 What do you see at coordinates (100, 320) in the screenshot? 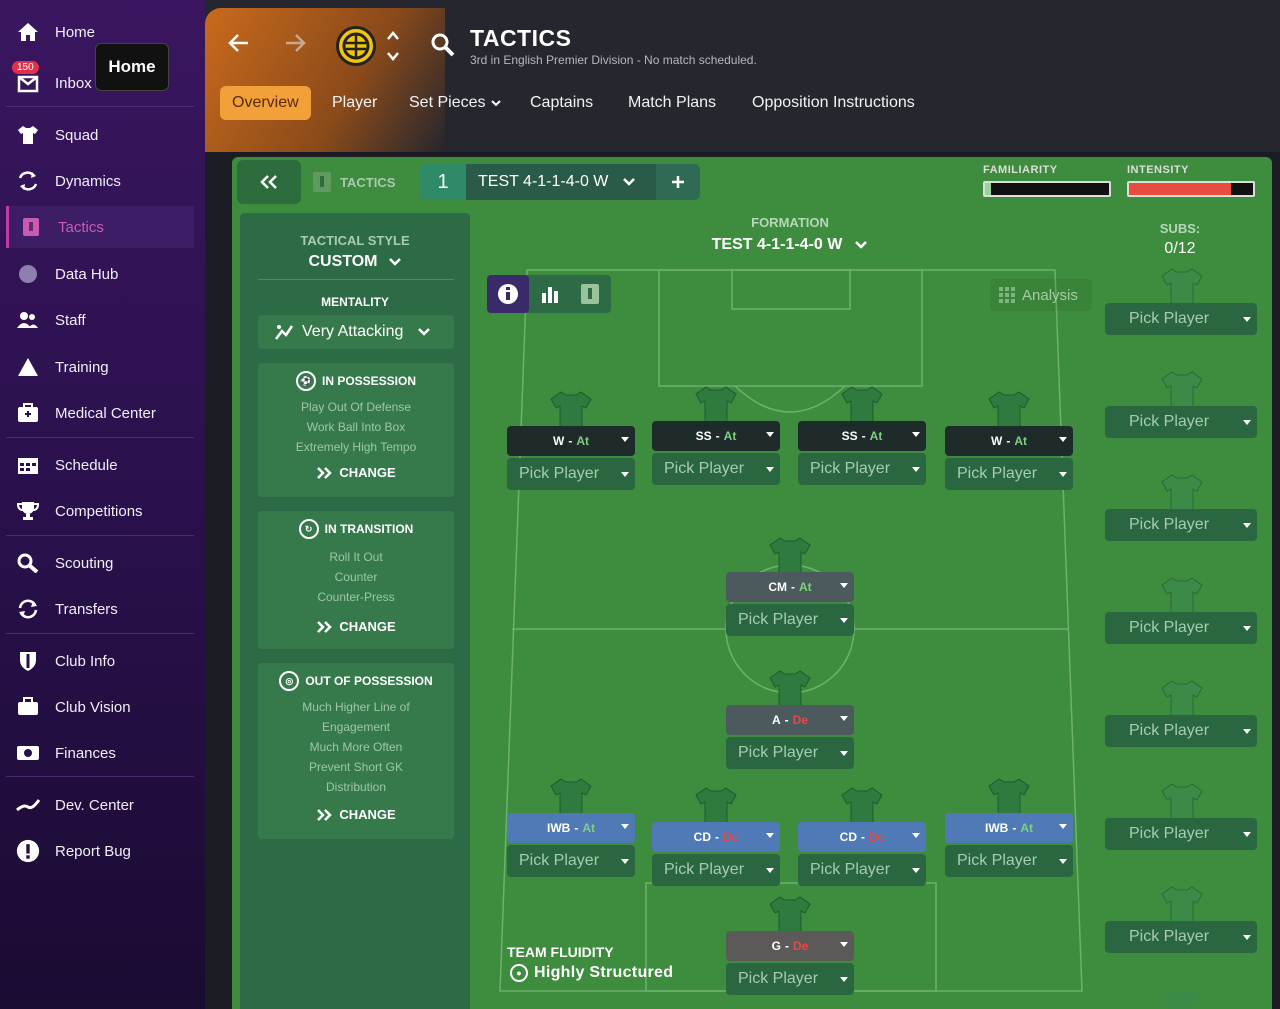
I see `nav-staff: Staff` at bounding box center [100, 320].